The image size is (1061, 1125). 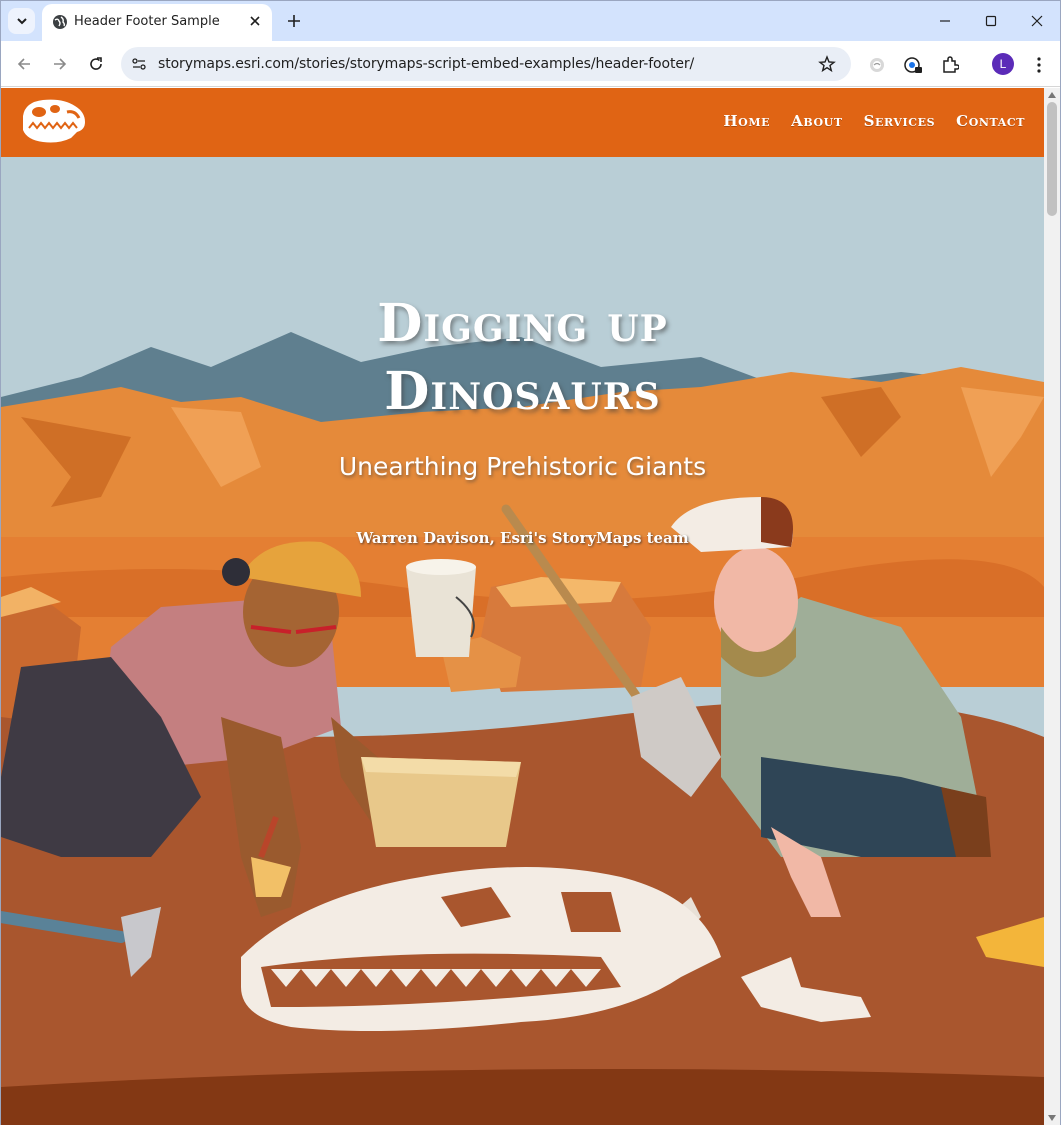 What do you see at coordinates (1003, 64) in the screenshot?
I see `profile-avatar: L` at bounding box center [1003, 64].